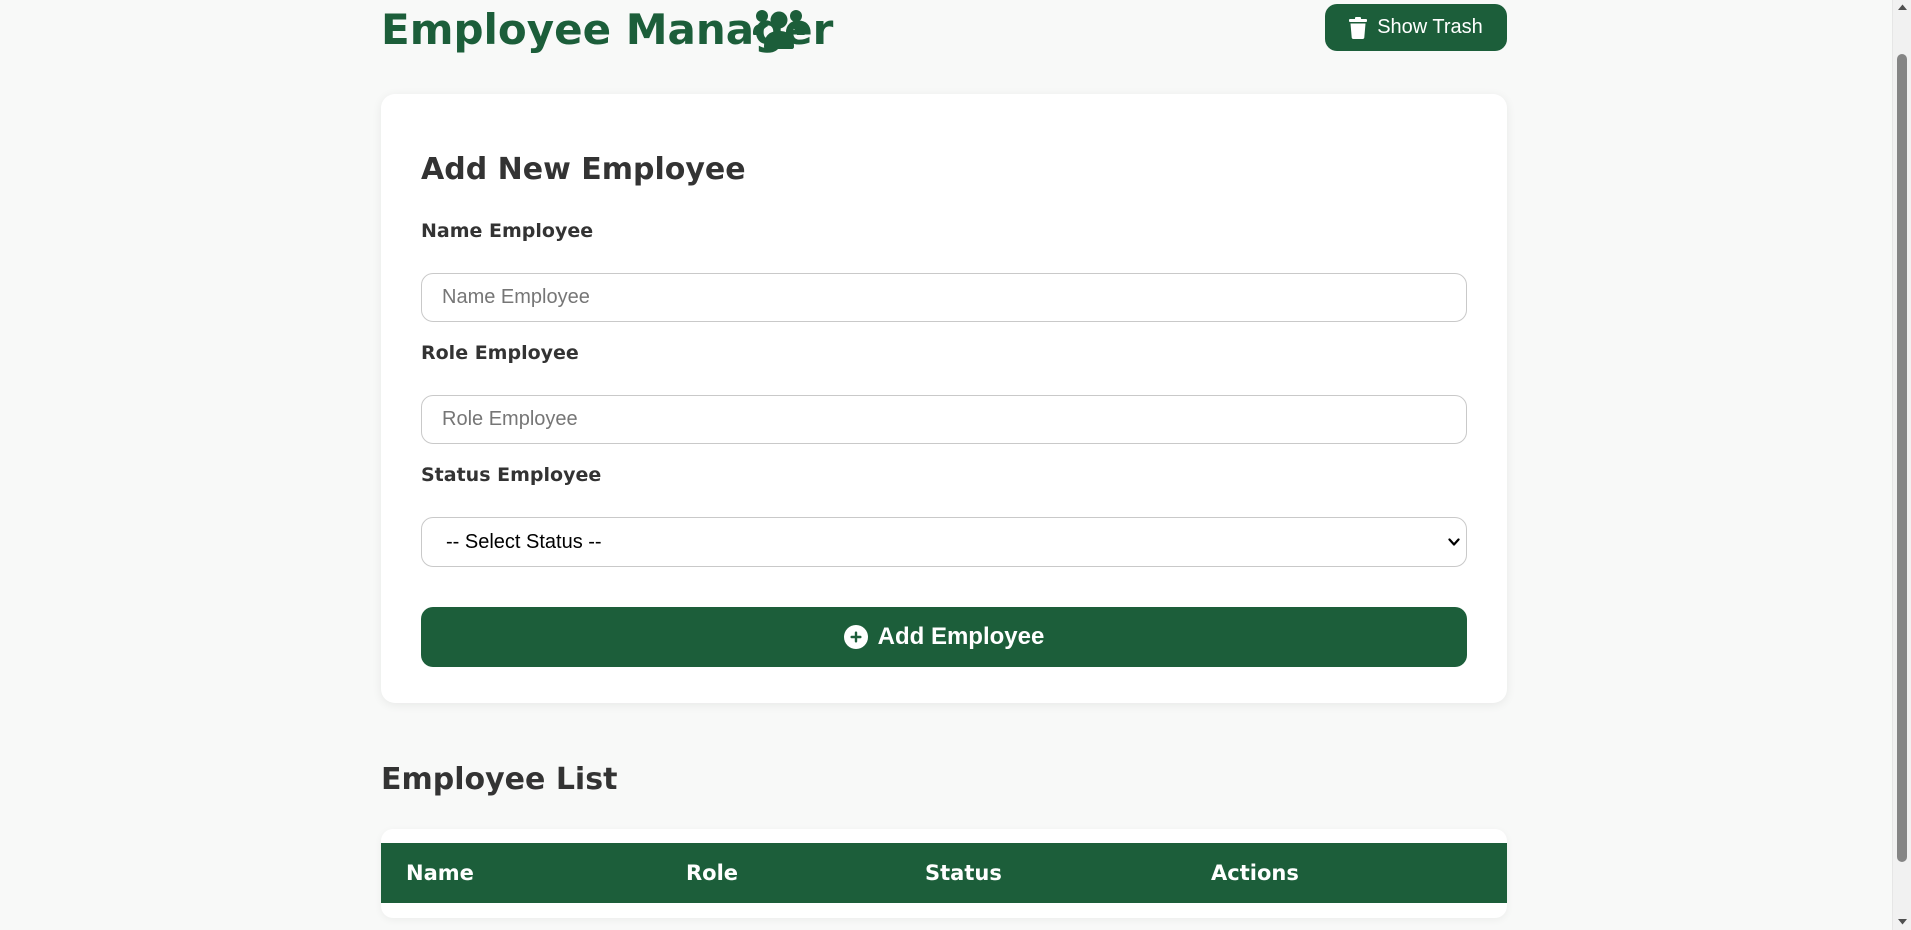 This screenshot has width=1911, height=930. I want to click on column-header-status: Status, so click(963, 873).